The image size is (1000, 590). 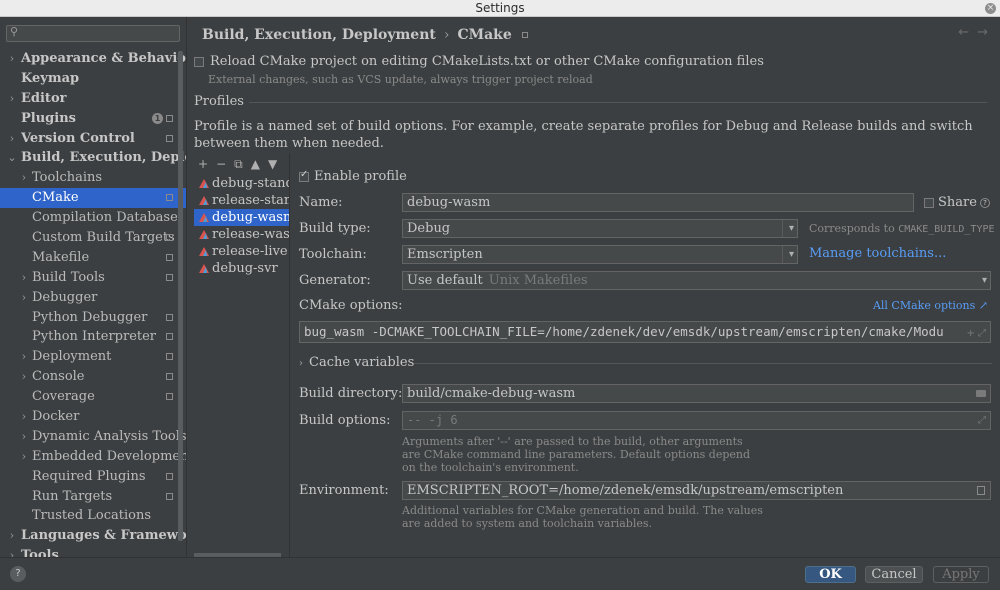 What do you see at coordinates (304, 175) in the screenshot?
I see `enable-profile-checkbox` at bounding box center [304, 175].